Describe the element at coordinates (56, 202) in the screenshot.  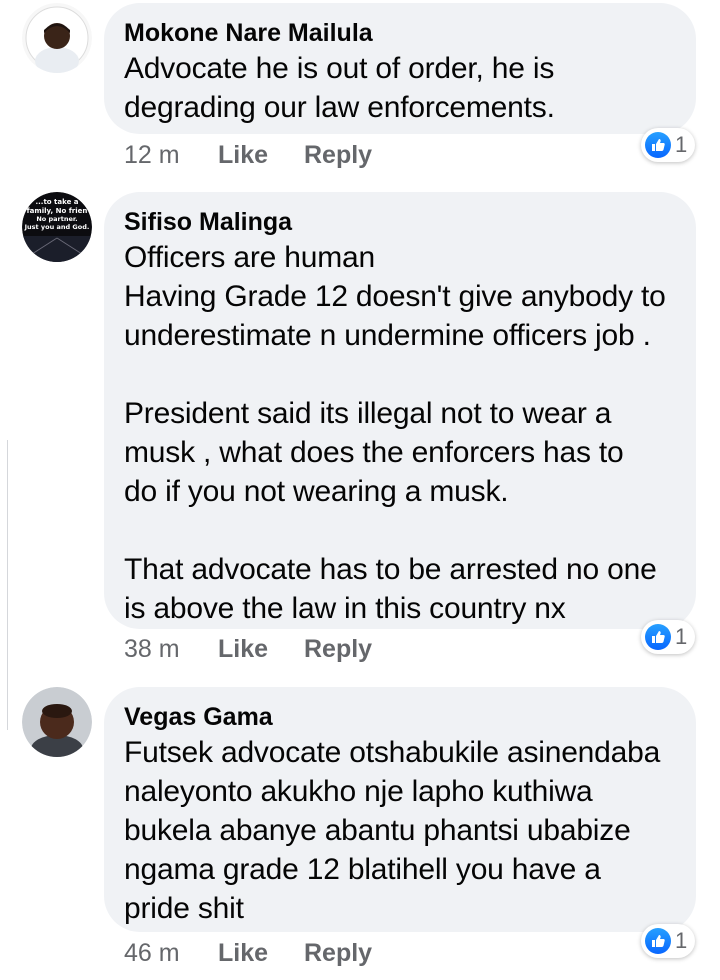
I see `svg-text: ...to take a` at that location.